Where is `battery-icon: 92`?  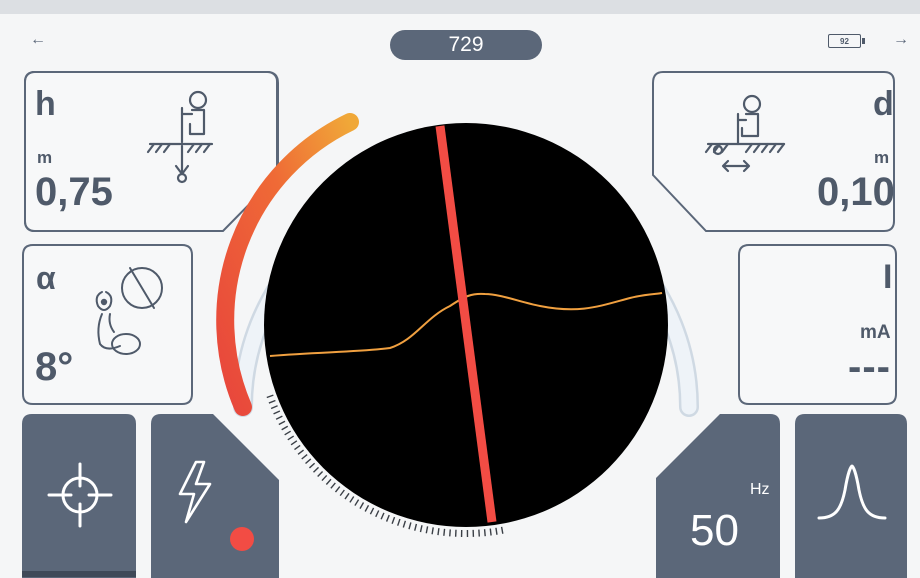
battery-icon: 92 is located at coordinates (844, 41).